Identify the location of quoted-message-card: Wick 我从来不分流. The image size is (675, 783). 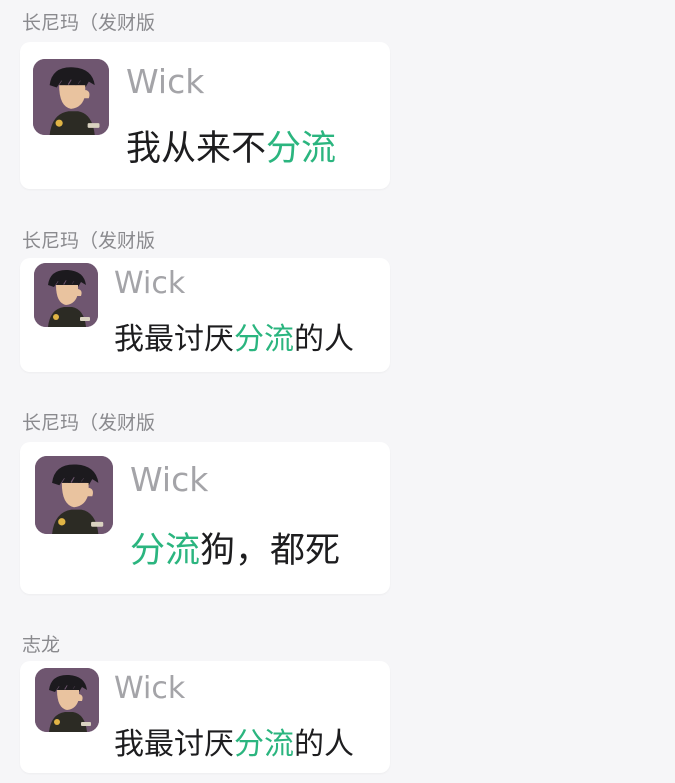
(205, 115).